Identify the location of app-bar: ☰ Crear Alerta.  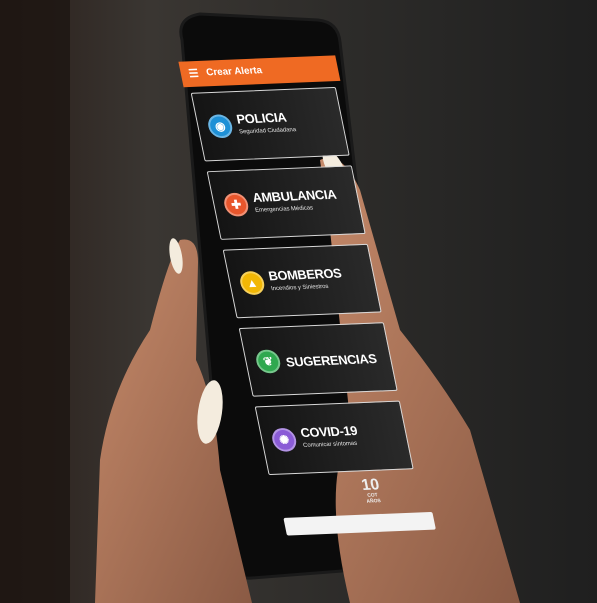
(259, 71).